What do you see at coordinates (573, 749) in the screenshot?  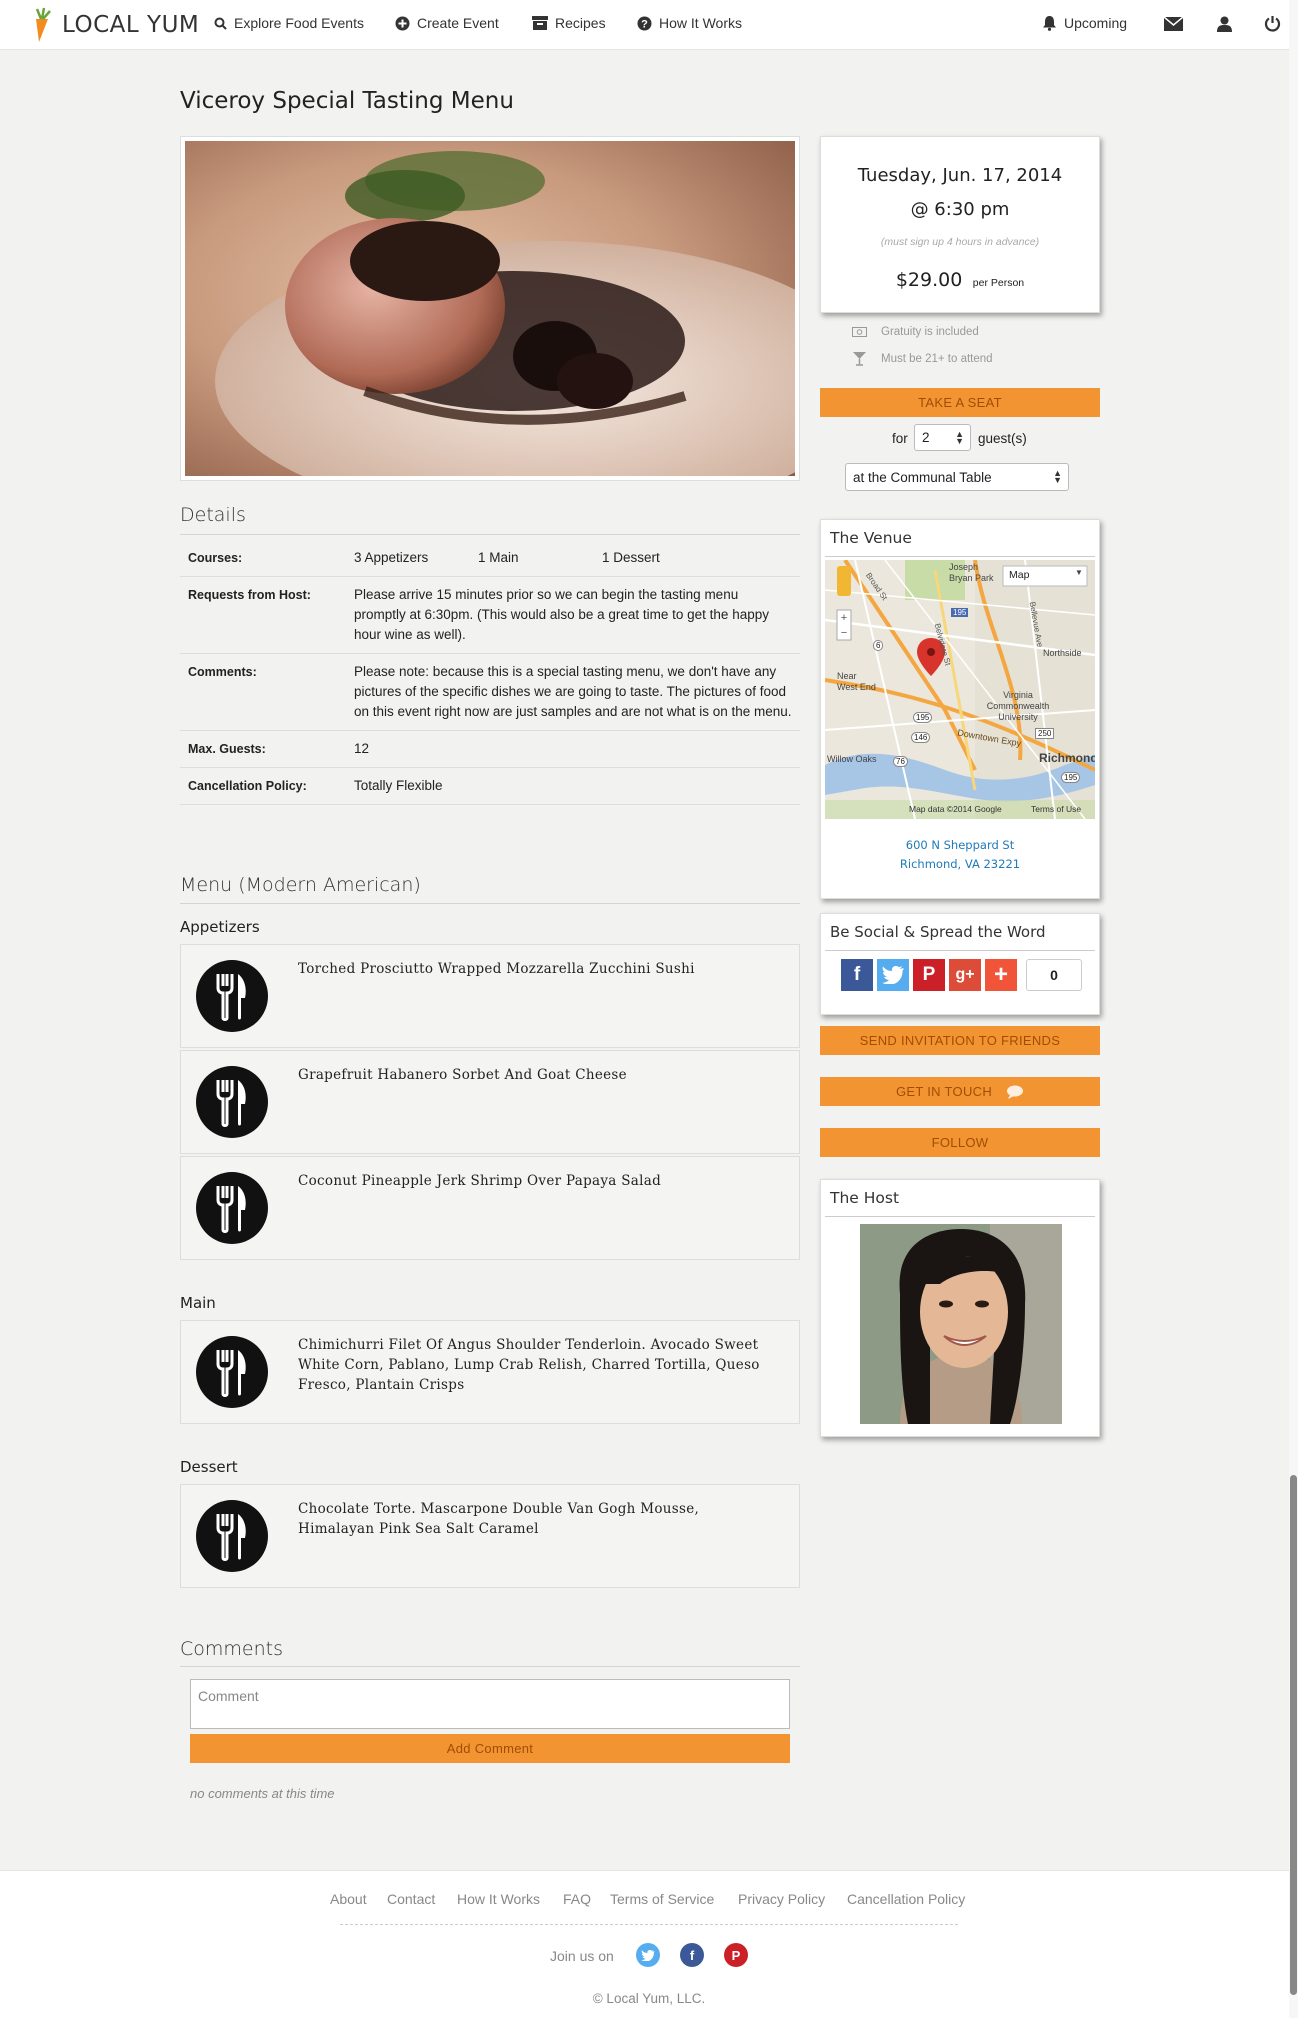 I see `max-guests-value: 12` at bounding box center [573, 749].